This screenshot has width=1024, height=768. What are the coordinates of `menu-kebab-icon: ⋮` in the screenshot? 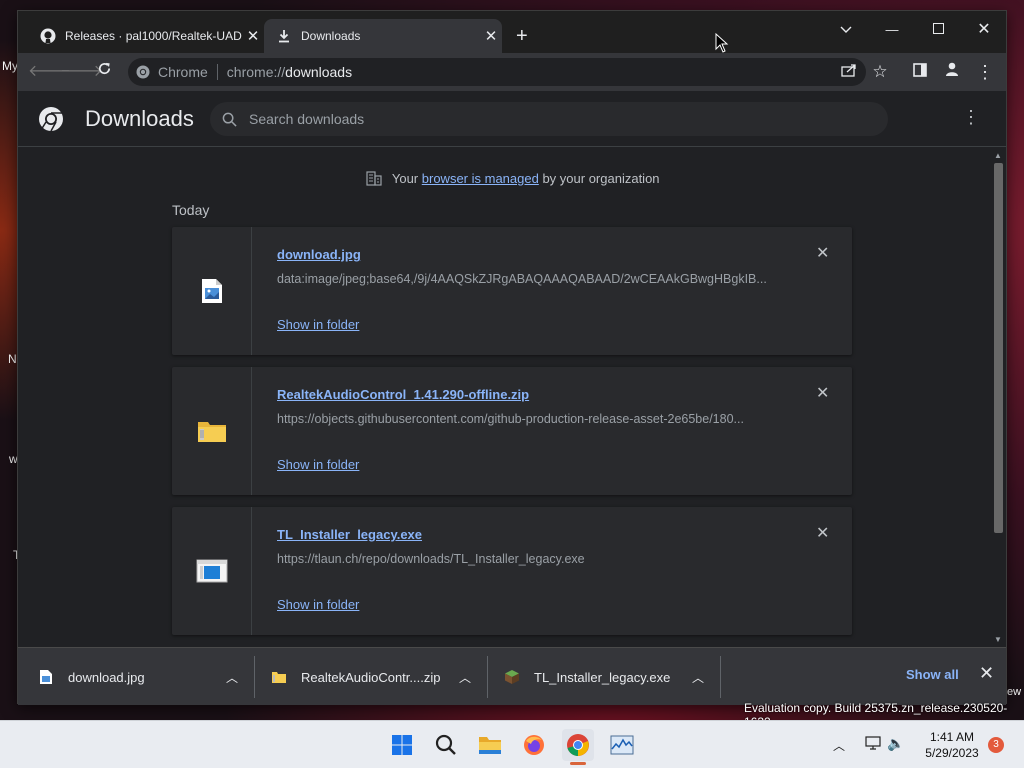 It's located at (985, 72).